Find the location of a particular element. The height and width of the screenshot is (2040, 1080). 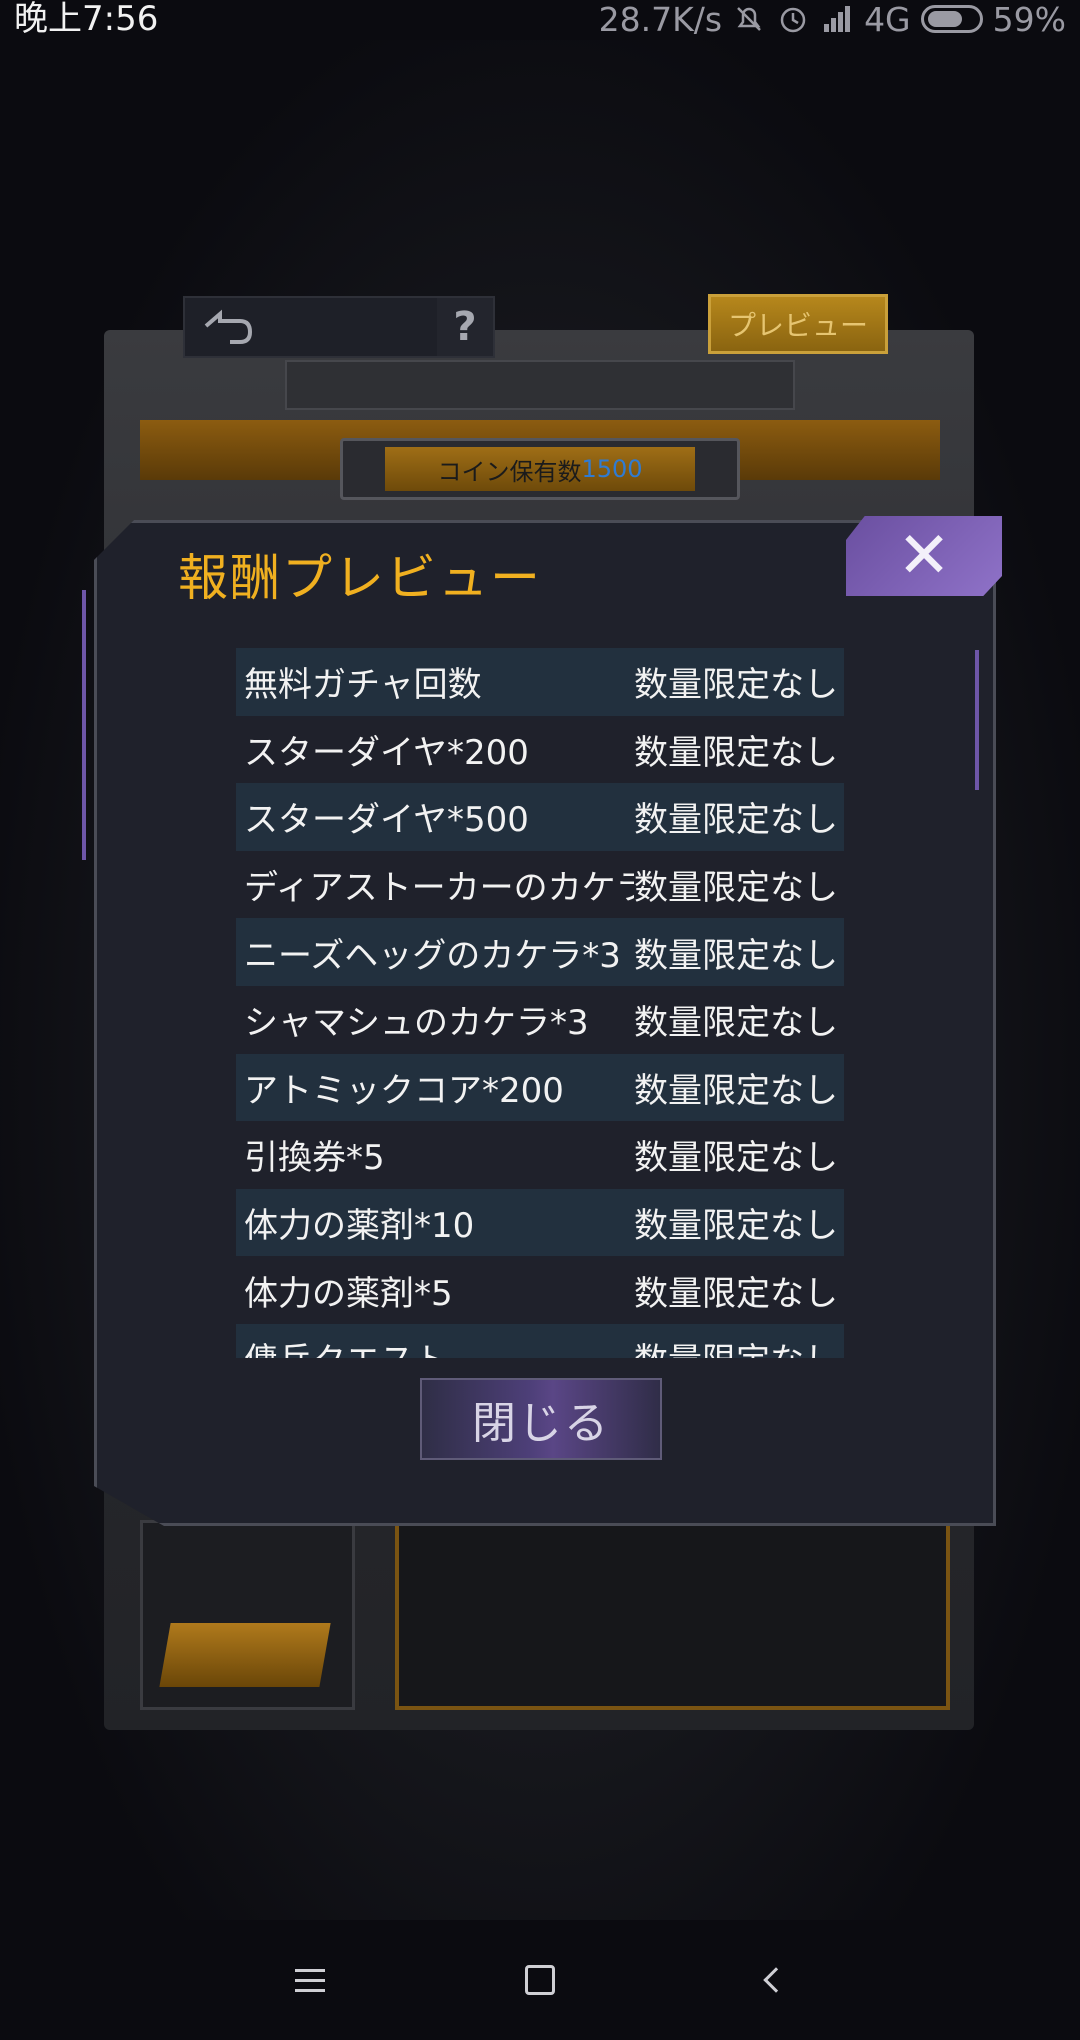

top-toolbar: ? is located at coordinates (339, 327).